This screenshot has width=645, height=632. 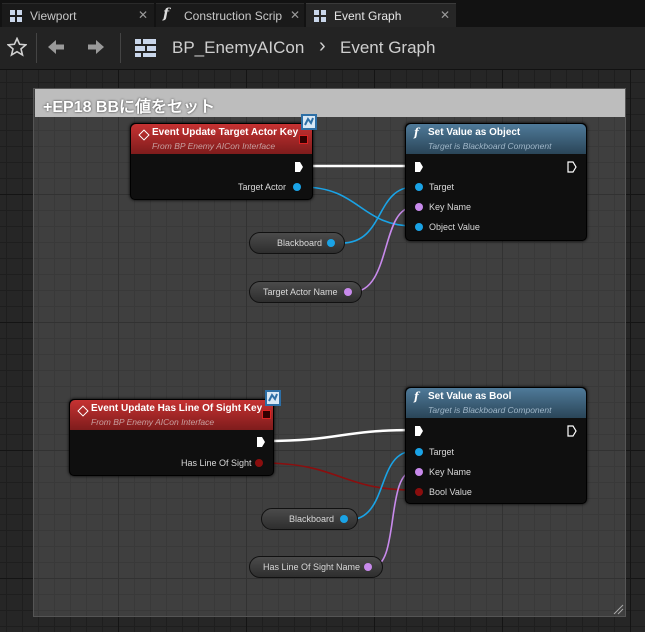 I want to click on pin-label-target-actor: Target Actor, so click(x=262, y=187).